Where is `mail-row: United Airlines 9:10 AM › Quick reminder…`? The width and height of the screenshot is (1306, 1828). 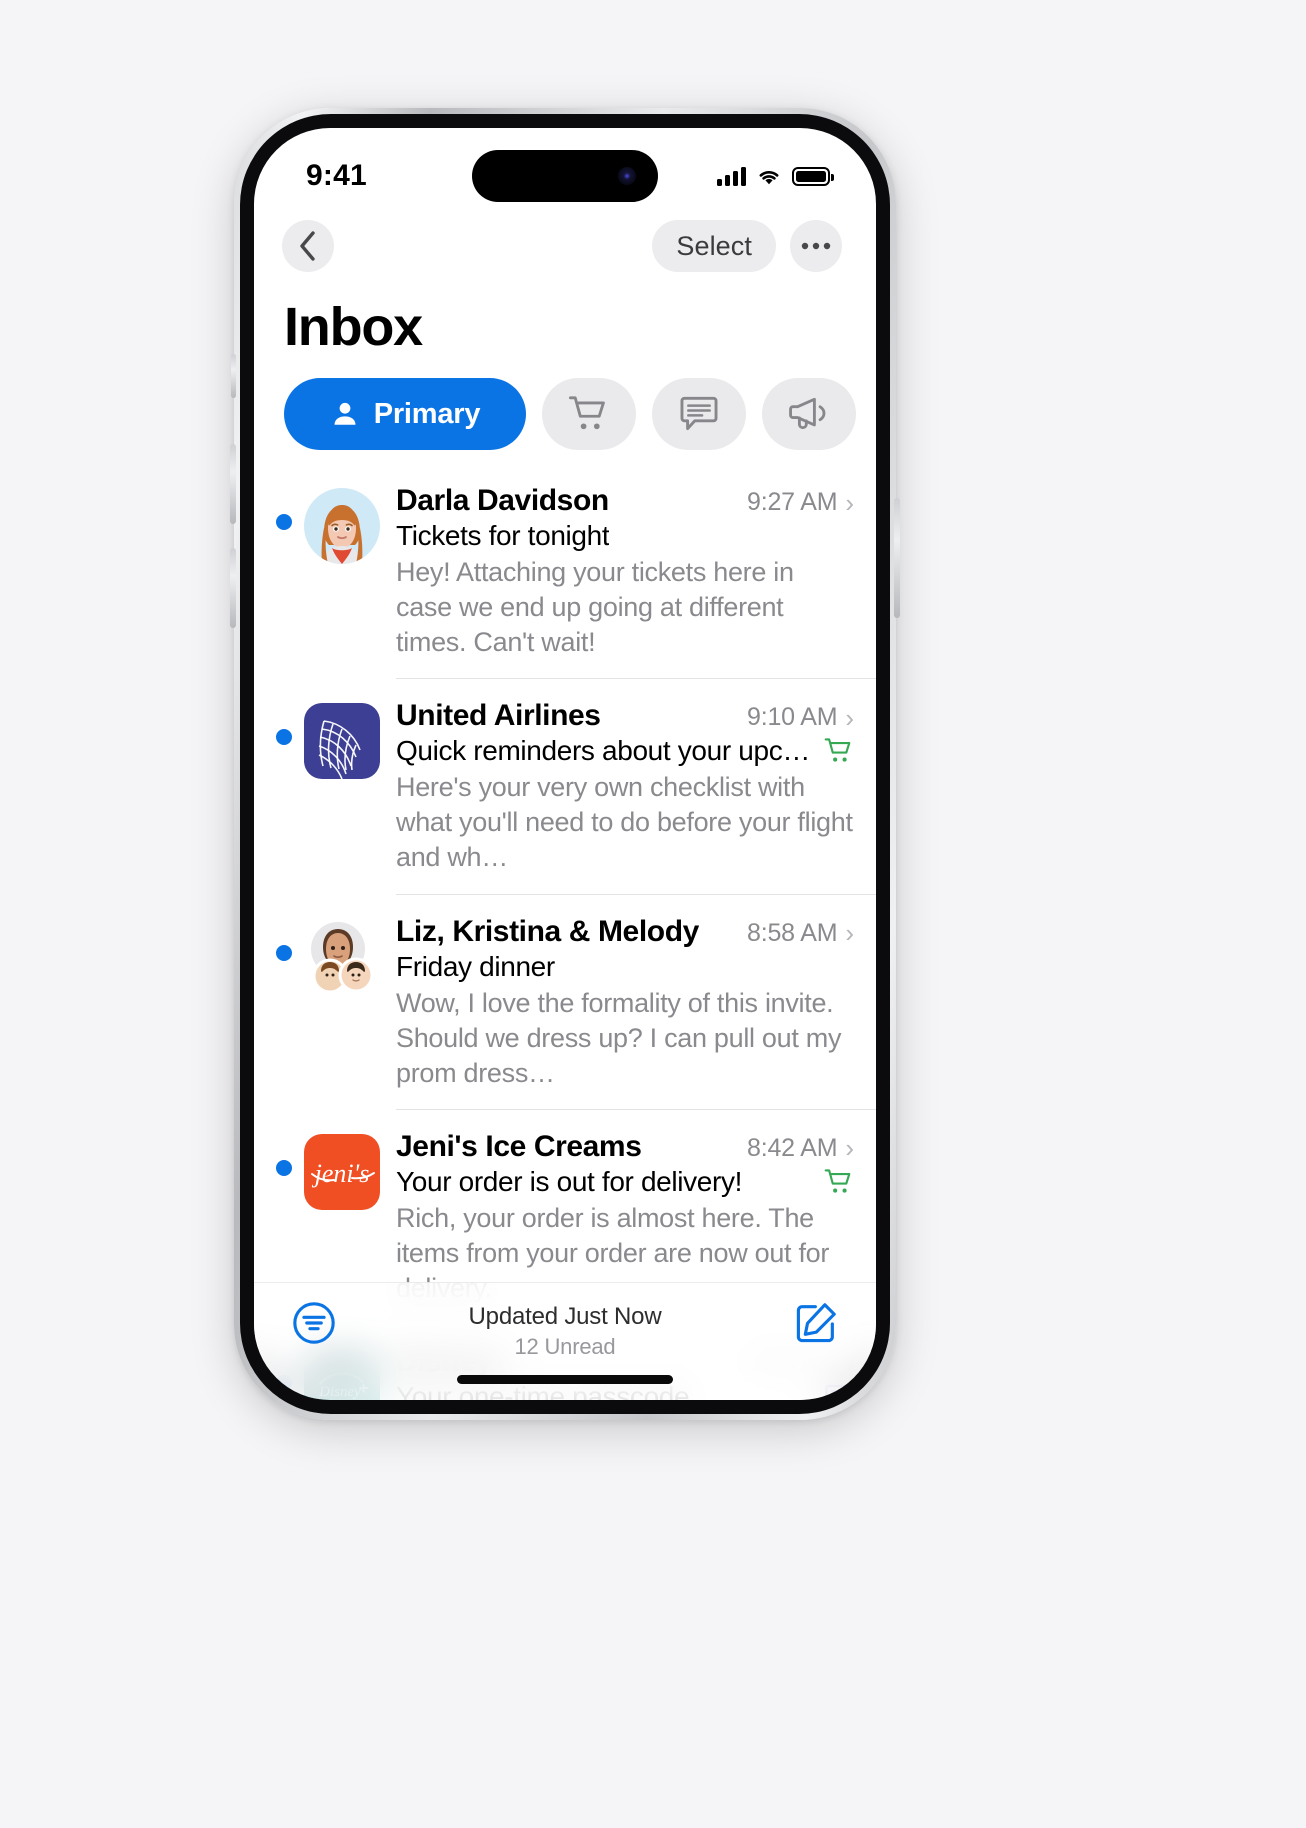 mail-row: United Airlines 9:10 AM › Quick reminder… is located at coordinates (565, 787).